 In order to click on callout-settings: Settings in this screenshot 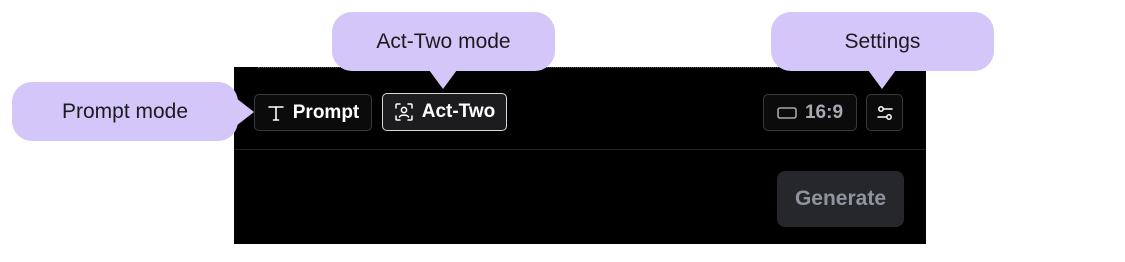, I will do `click(882, 50)`.